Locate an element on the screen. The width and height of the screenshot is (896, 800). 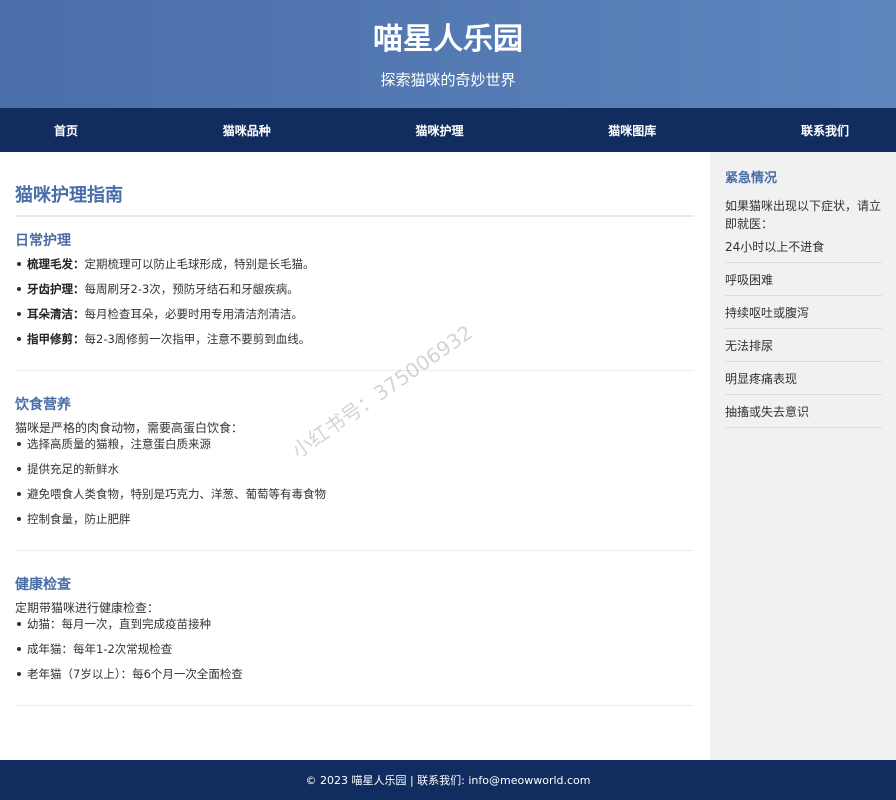
page-title: 猫咪护理指南 is located at coordinates (354, 200).